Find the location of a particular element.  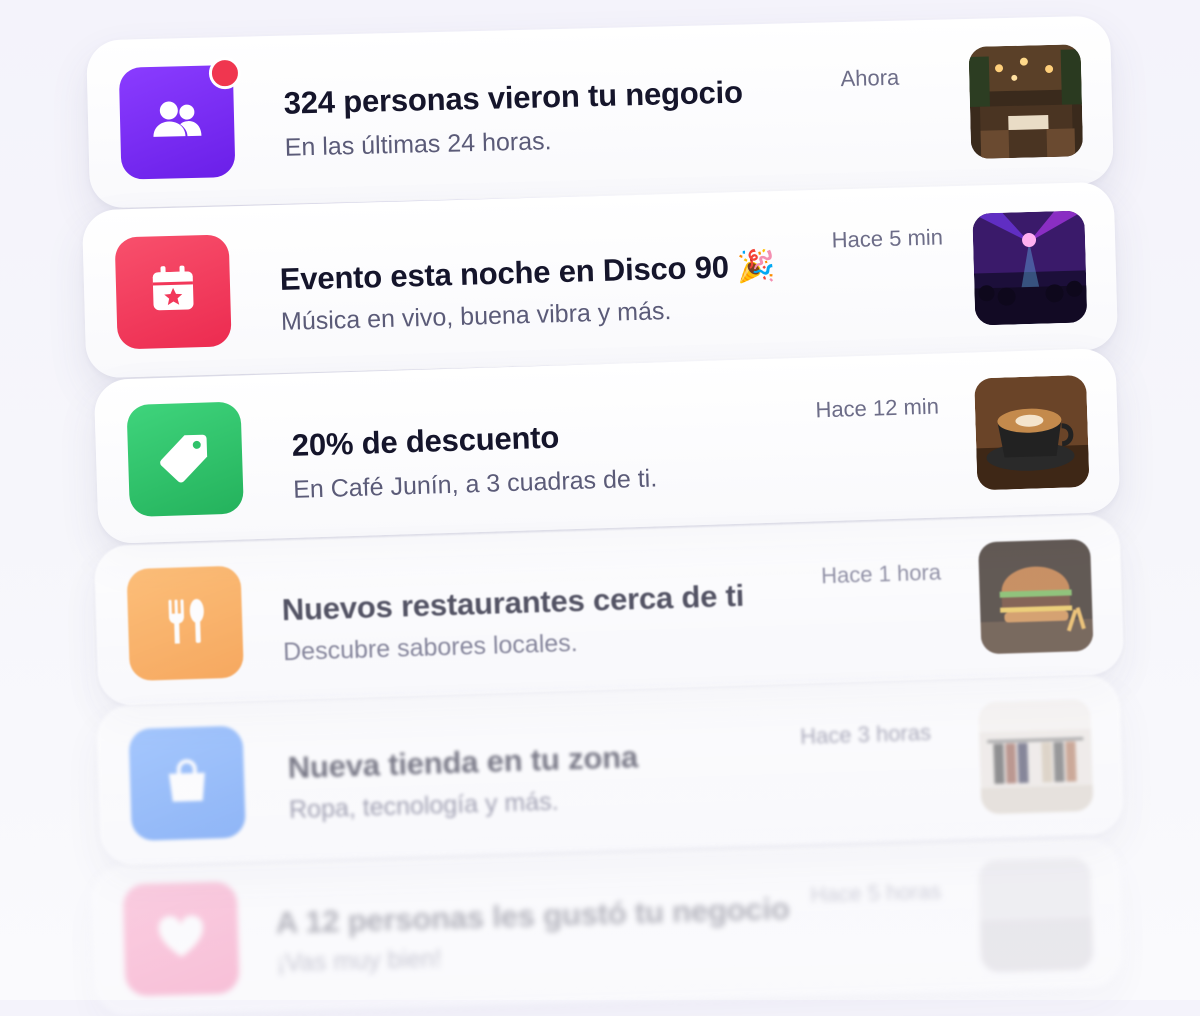

calendar-star-icon is located at coordinates (173, 292).